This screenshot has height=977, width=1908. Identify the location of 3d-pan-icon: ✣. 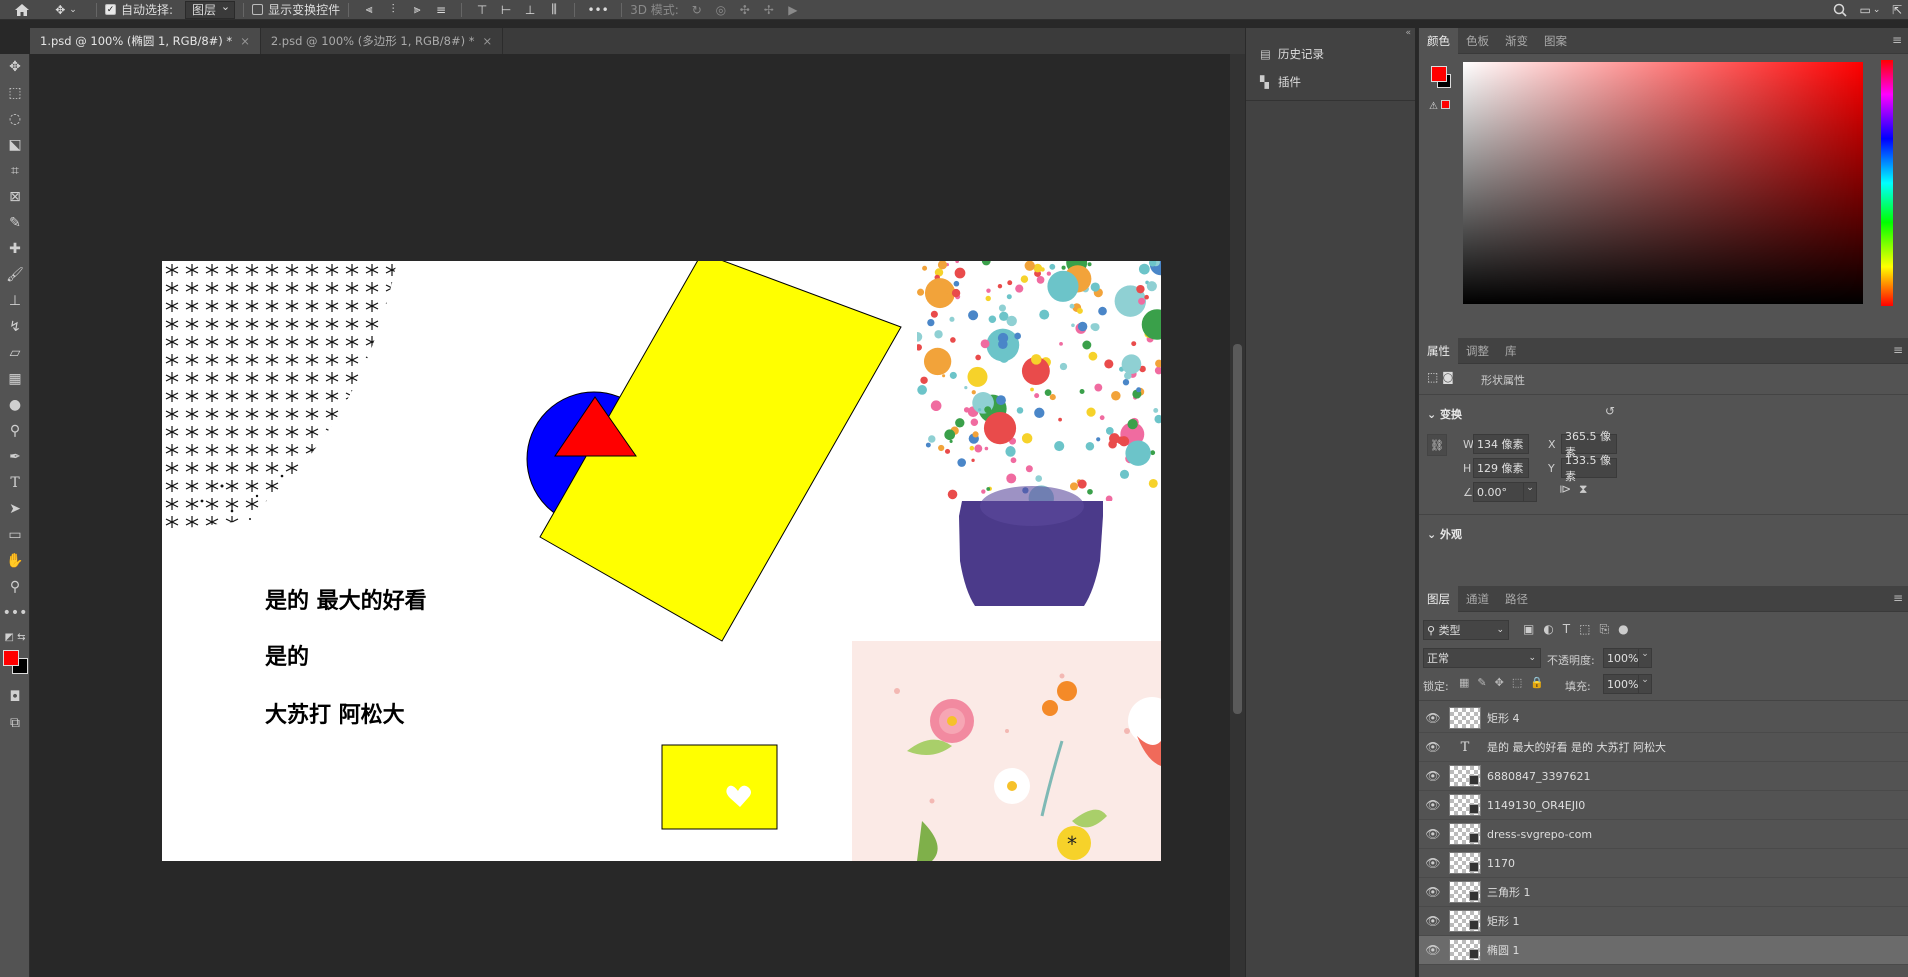
(745, 10).